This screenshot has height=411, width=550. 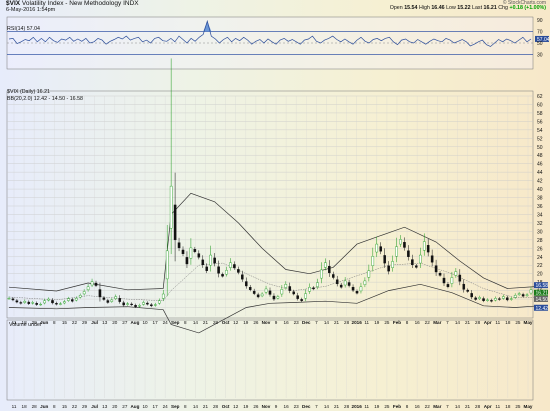 I want to click on x-tick-label-bottom: 16, so click(x=287, y=406).